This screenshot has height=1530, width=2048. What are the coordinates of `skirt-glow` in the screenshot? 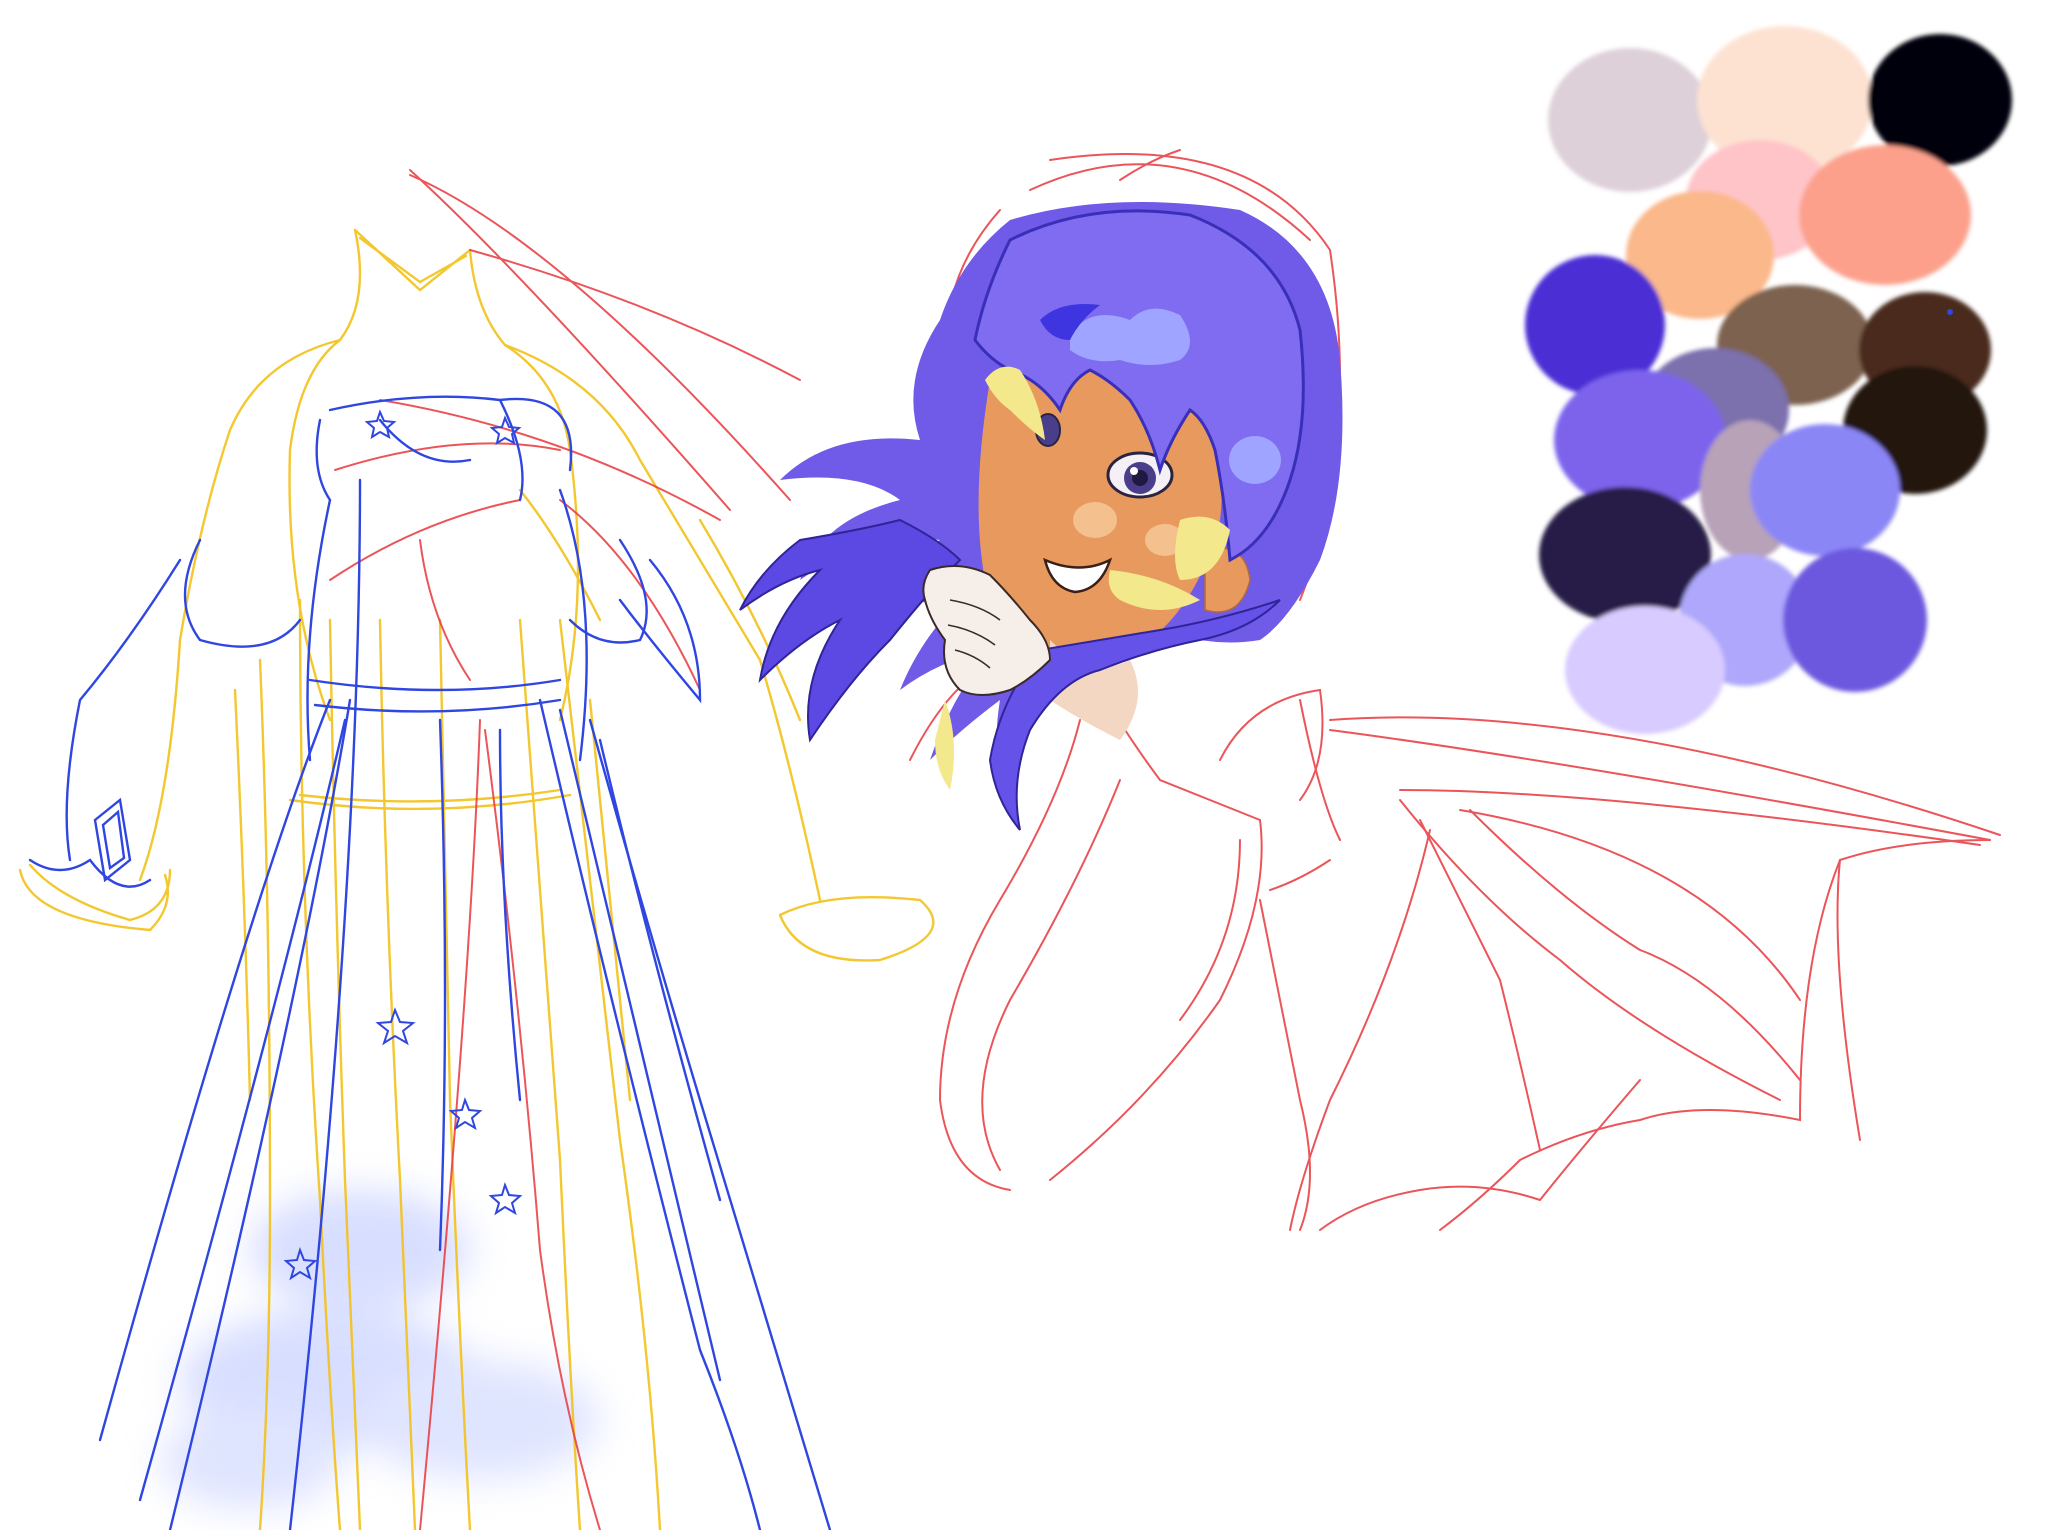 It's located at (380, 1350).